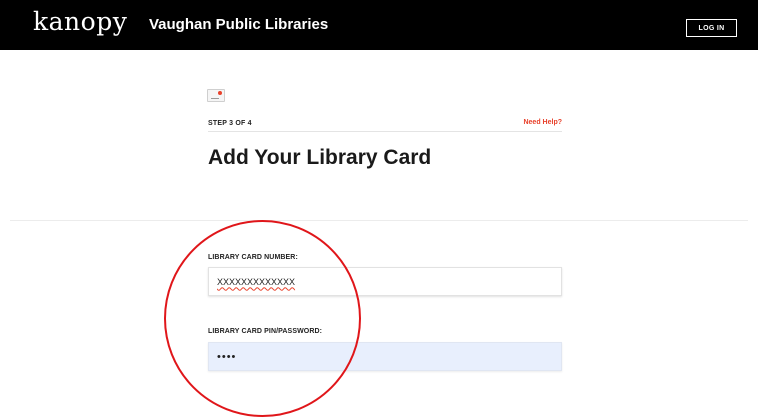 The image size is (758, 418). I want to click on top-header: kanopy Vaughan Public Libraries LOG IN, so click(379, 25).